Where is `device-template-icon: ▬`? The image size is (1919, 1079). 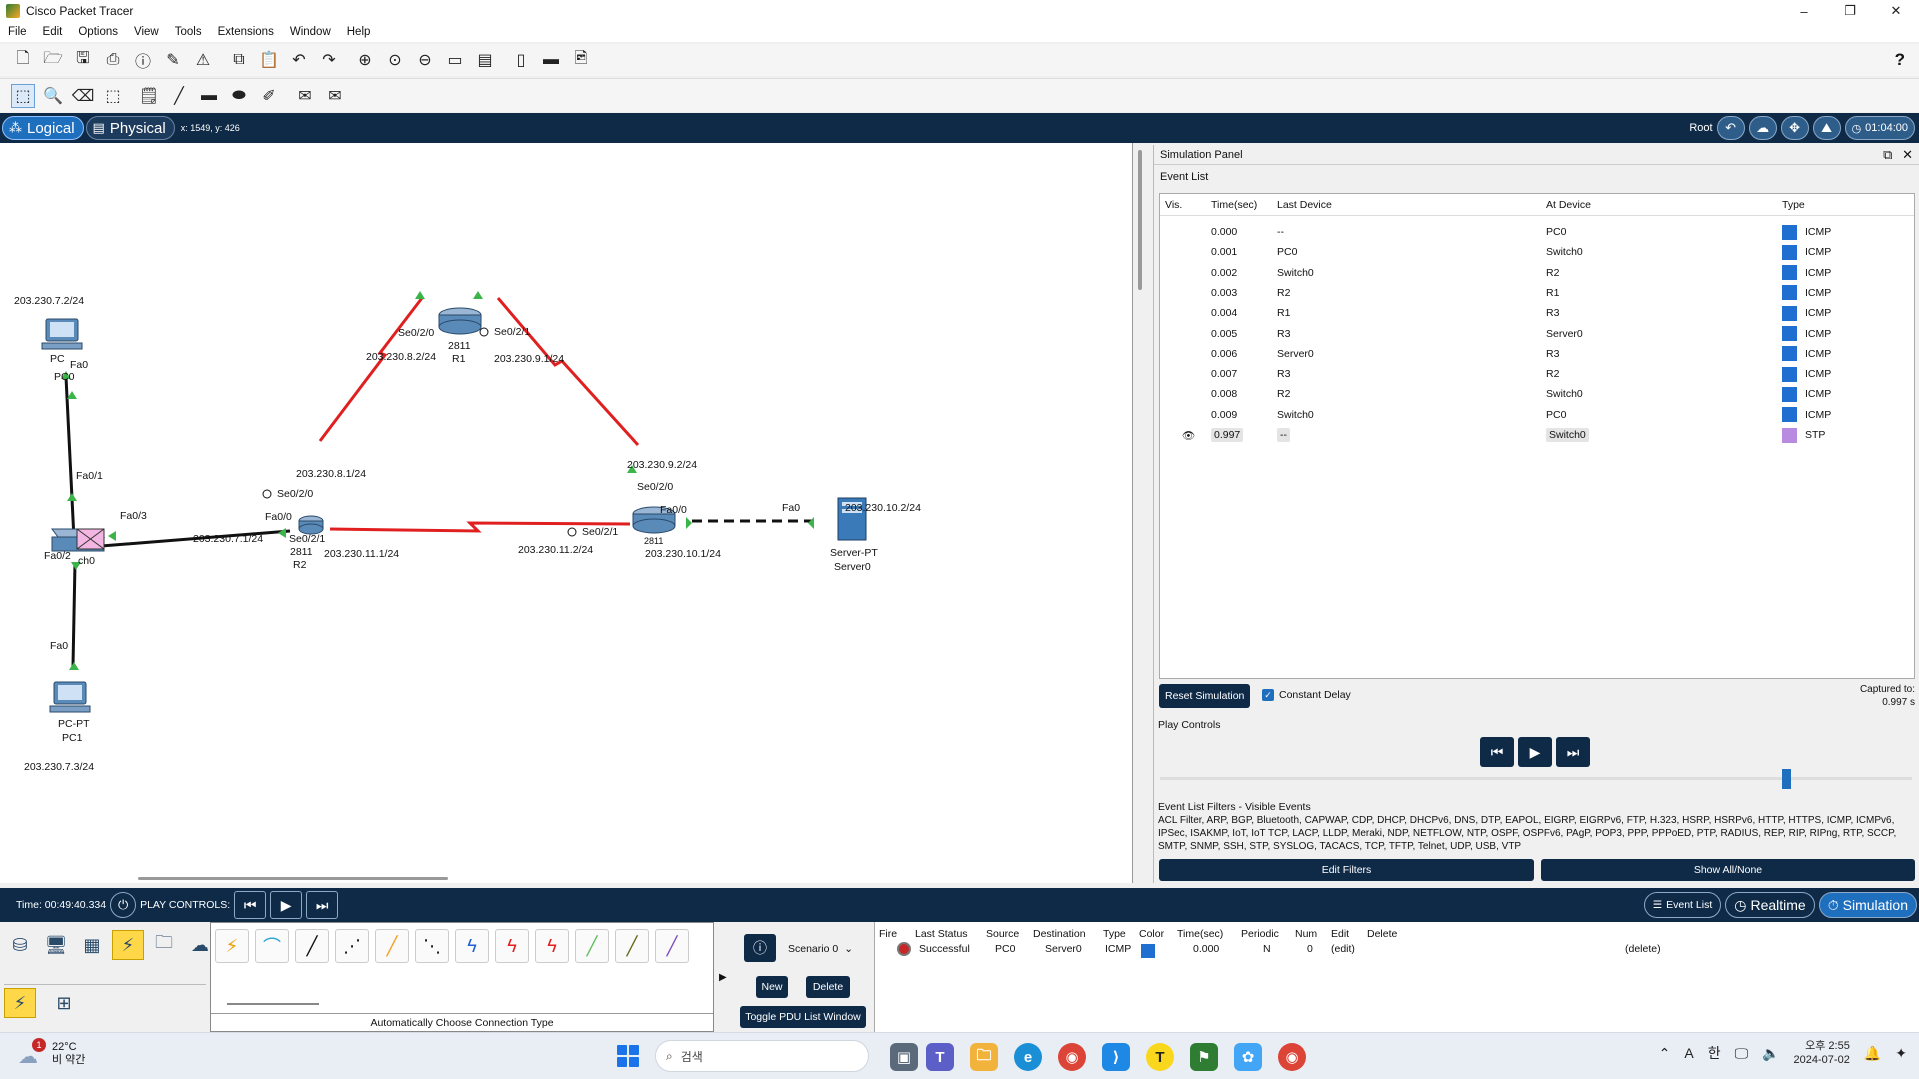
device-template-icon: ▬ is located at coordinates (551, 60).